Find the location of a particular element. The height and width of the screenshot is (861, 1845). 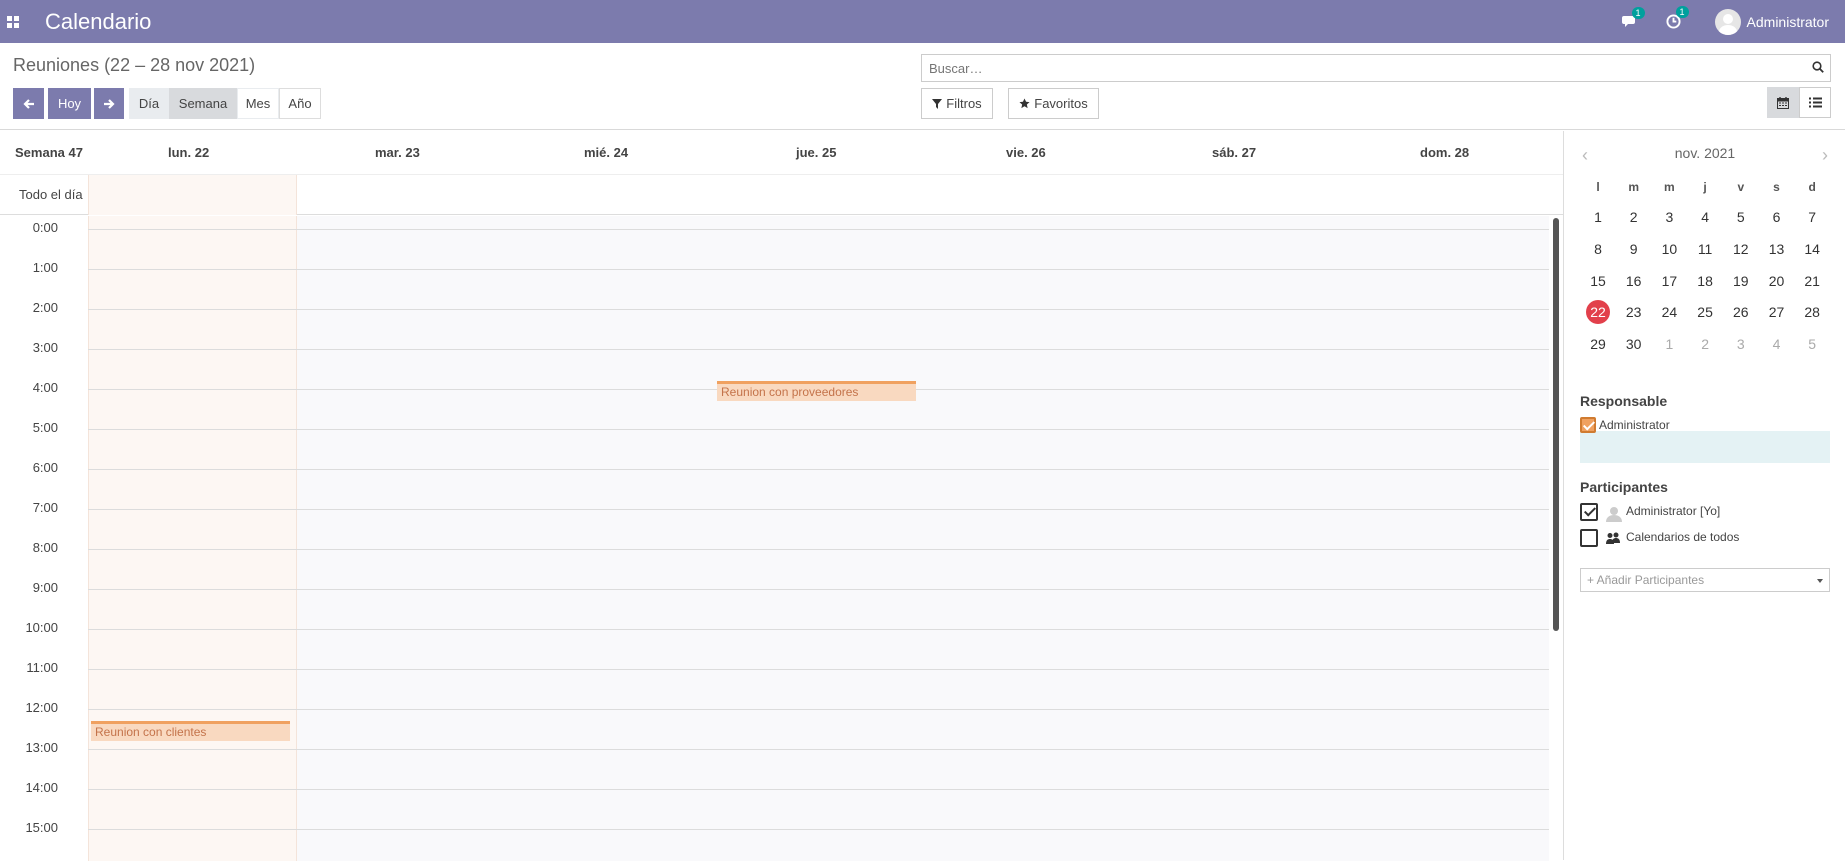

weekday-label: m is located at coordinates (1634, 187).